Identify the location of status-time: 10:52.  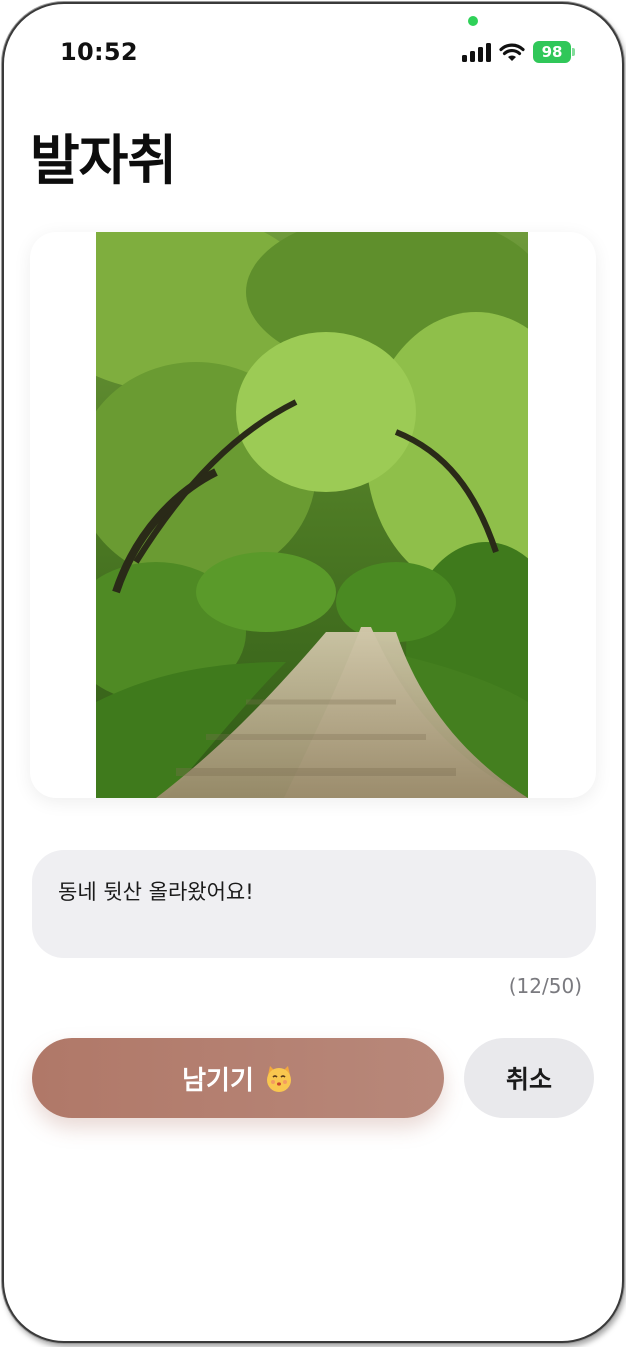
(99, 52).